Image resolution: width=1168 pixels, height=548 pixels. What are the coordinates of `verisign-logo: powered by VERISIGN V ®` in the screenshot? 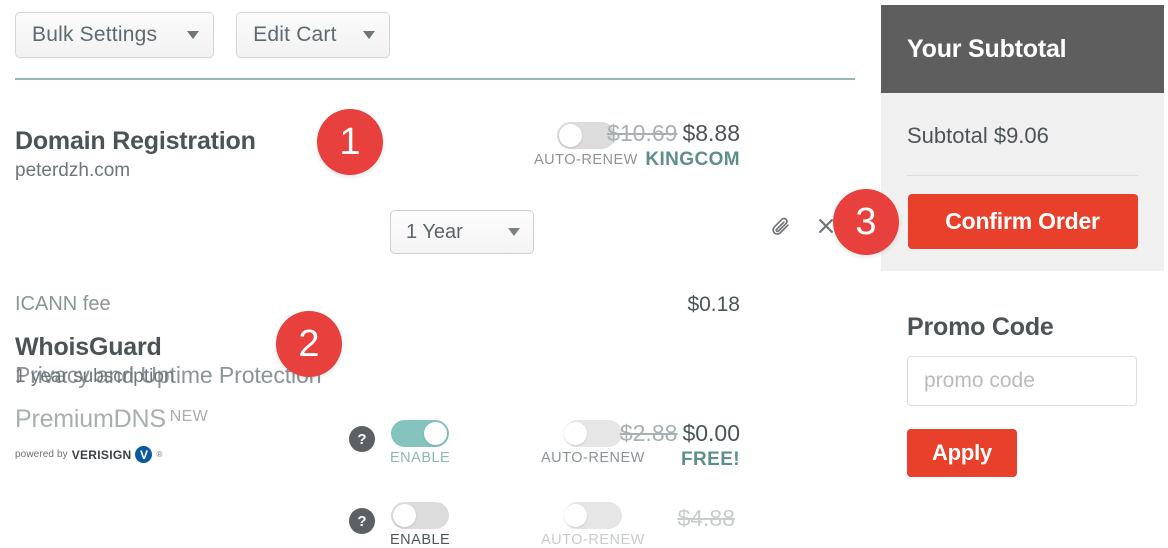 It's located at (111, 454).